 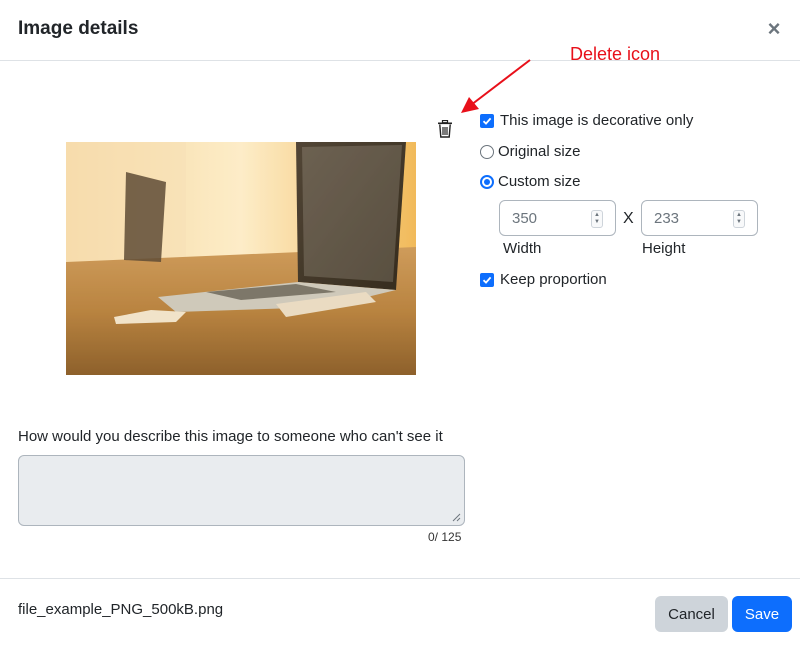 What do you see at coordinates (762, 614) in the screenshot?
I see `save-button: Save` at bounding box center [762, 614].